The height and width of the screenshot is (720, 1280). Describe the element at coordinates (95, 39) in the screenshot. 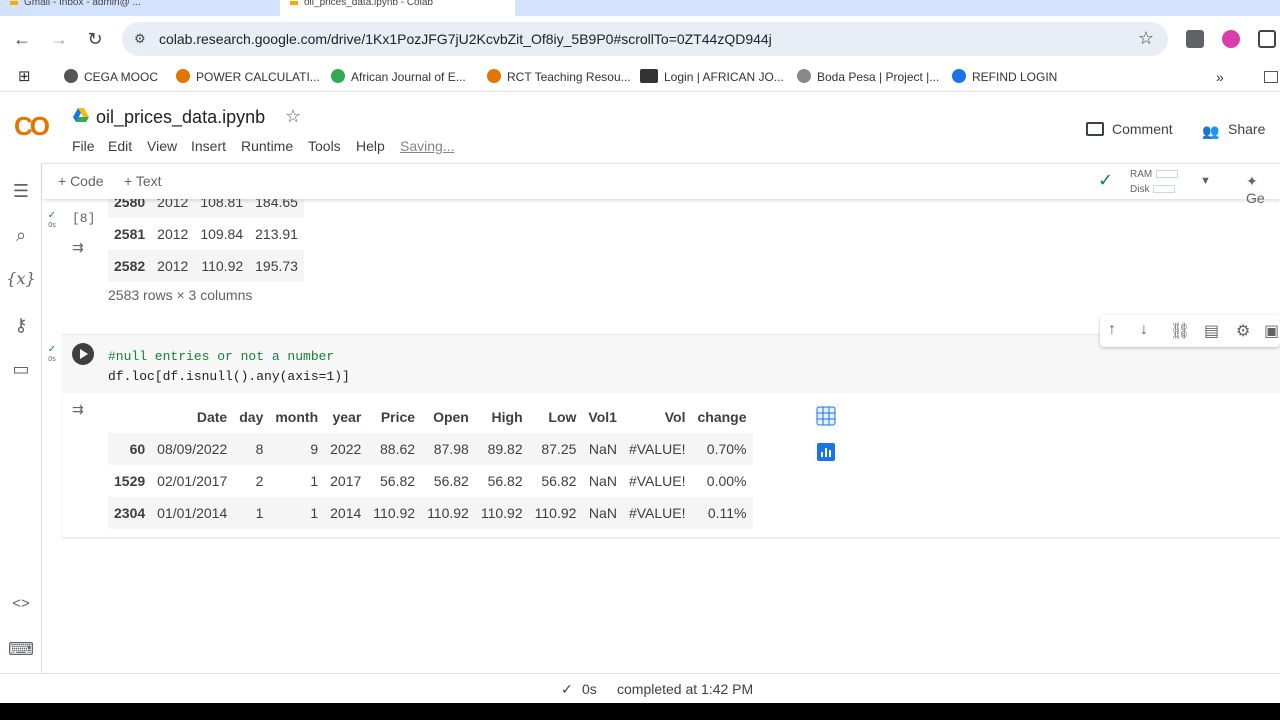

I see `reload-button: ↻` at that location.